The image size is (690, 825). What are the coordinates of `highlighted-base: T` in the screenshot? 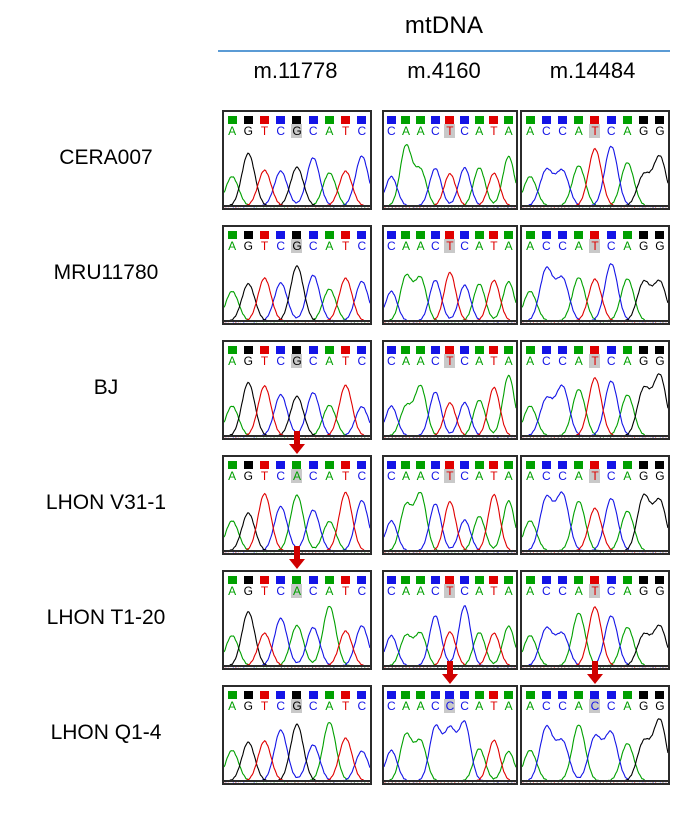 It's located at (595, 361).